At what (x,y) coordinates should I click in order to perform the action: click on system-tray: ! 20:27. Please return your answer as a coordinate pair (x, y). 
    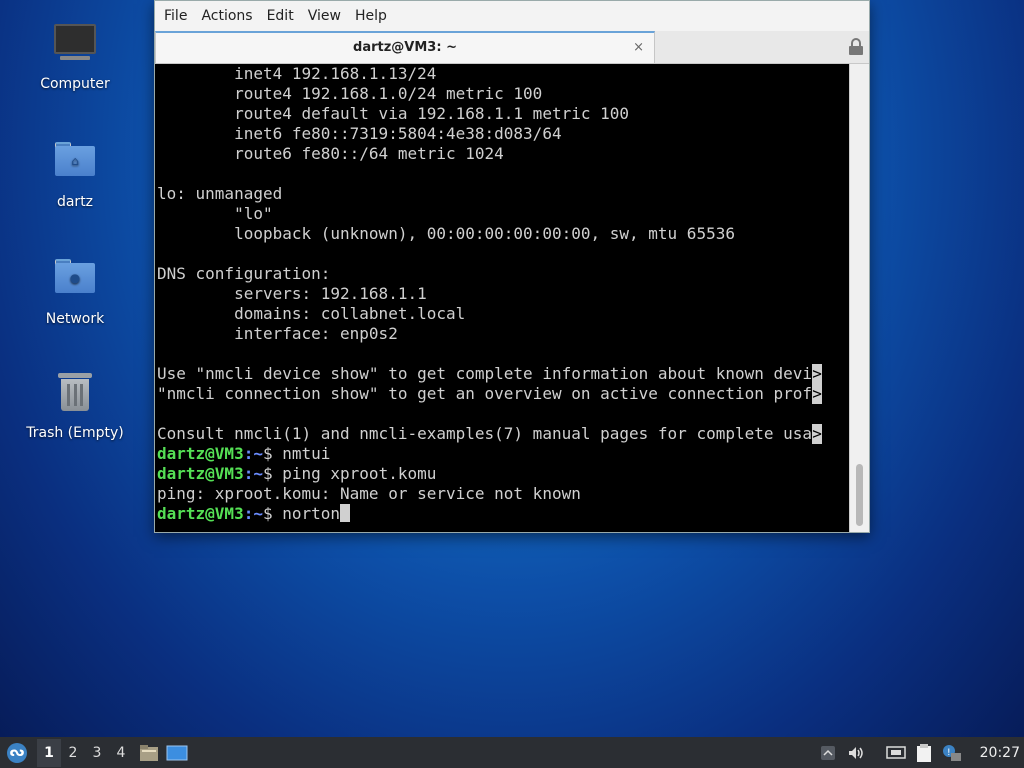
    Looking at the image, I should click on (919, 752).